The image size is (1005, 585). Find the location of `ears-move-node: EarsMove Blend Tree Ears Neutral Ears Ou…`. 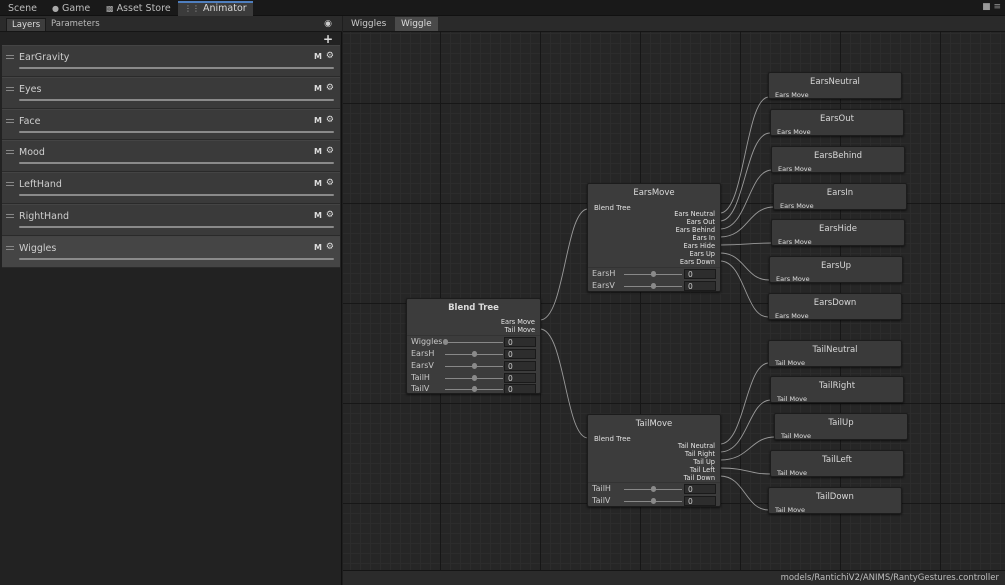

ears-move-node: EarsMove Blend Tree Ears Neutral Ears Ou… is located at coordinates (654, 237).